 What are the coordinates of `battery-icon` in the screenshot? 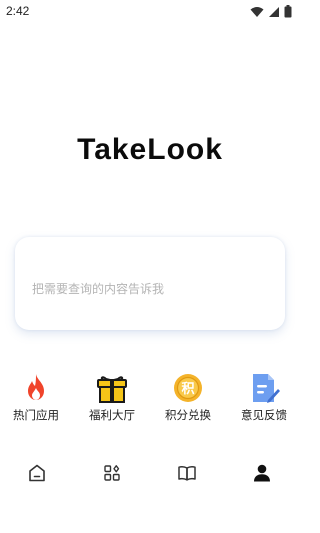 It's located at (288, 11).